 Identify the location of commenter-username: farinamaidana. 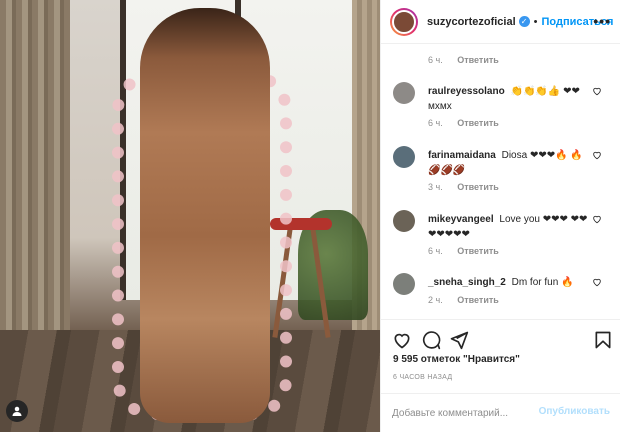
(462, 155).